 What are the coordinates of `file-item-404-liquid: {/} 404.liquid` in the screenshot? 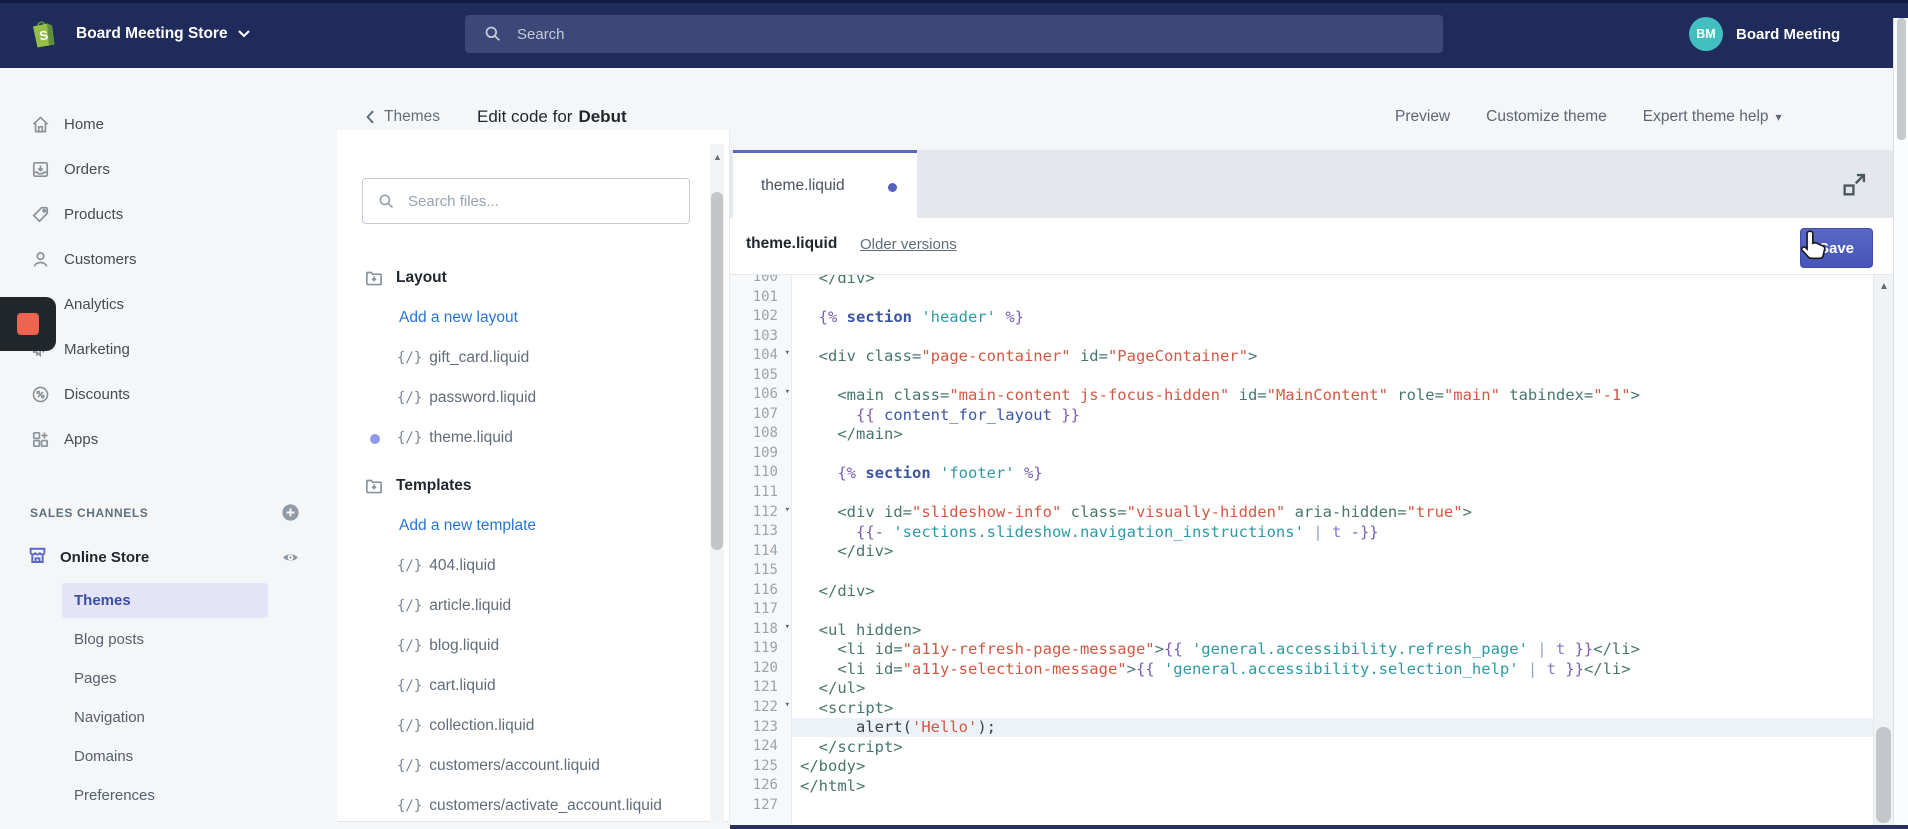 It's located at (523, 566).